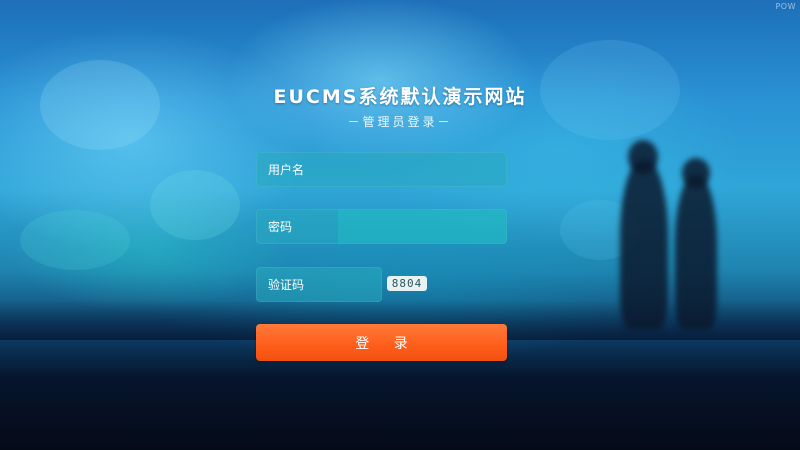  I want to click on password-field, so click(381, 226).